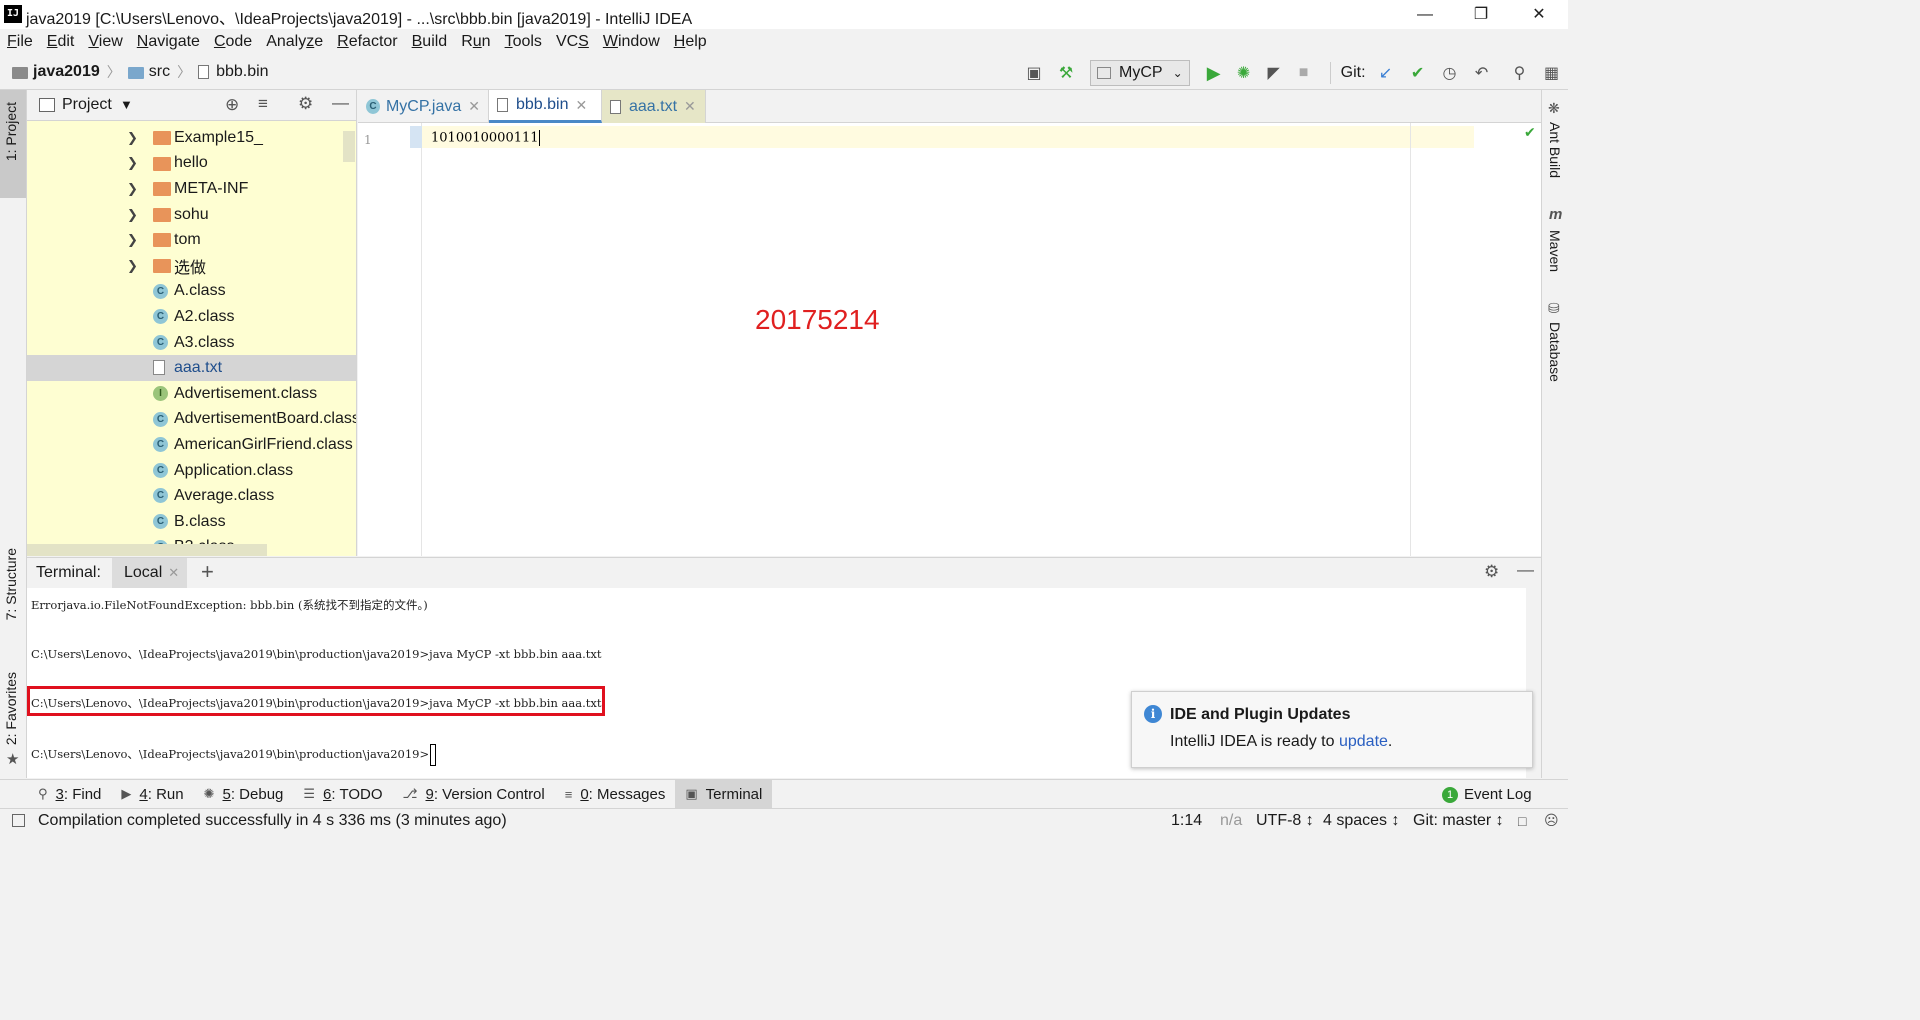 The image size is (1920, 1020). What do you see at coordinates (87, 105) in the screenshot?
I see `project-panel-title: Project` at bounding box center [87, 105].